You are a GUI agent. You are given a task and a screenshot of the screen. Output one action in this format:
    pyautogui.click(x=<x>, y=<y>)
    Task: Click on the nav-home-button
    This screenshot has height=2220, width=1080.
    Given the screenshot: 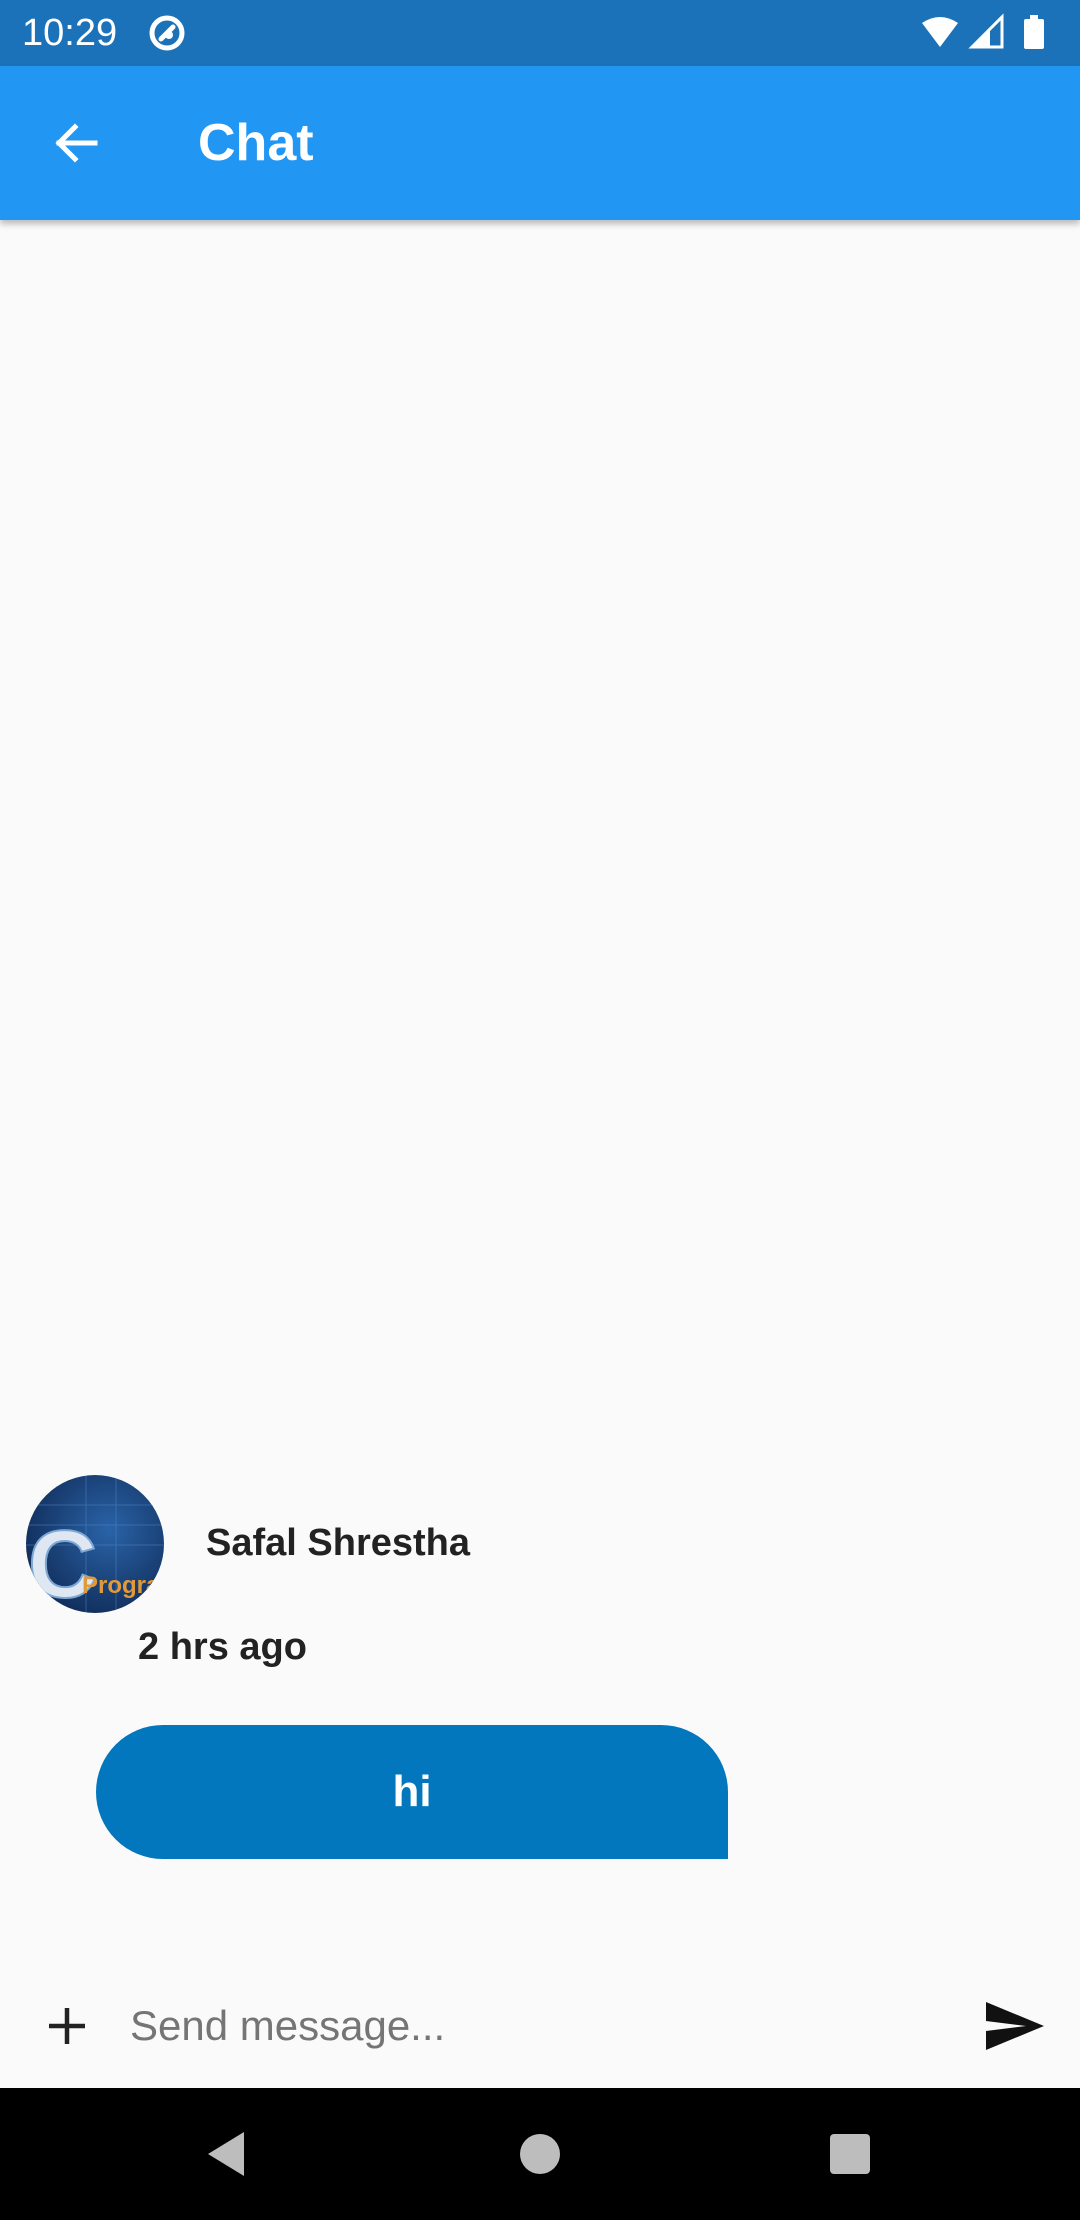 What is the action you would take?
    pyautogui.click(x=540, y=2154)
    